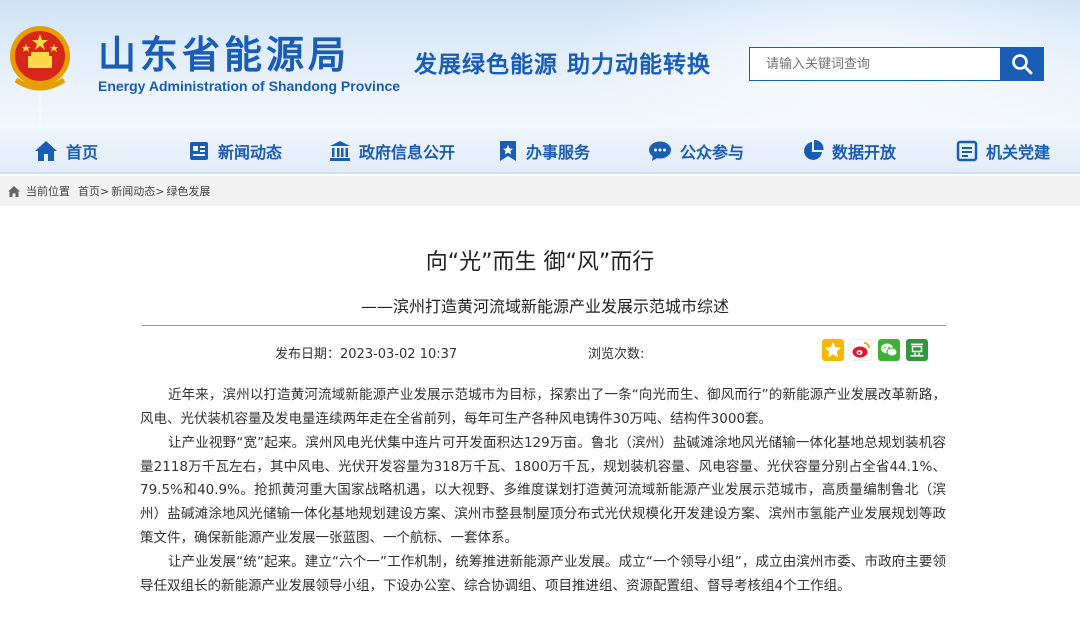 Image resolution: width=1080 pixels, height=641 pixels. Describe the element at coordinates (340, 151) in the screenshot. I see `government-building-icon` at that location.